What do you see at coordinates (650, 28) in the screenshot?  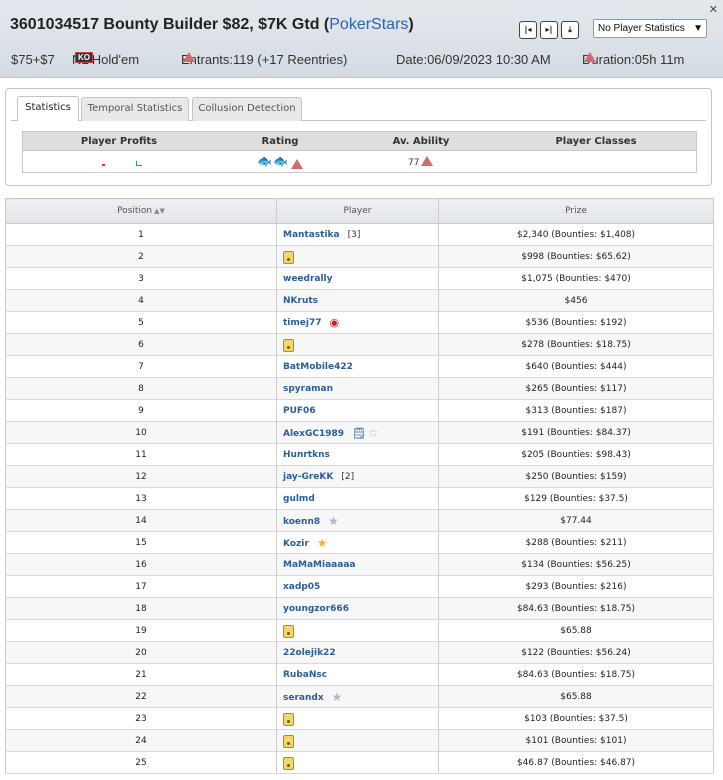 I see `stats-select: No Player Statistics ▼` at bounding box center [650, 28].